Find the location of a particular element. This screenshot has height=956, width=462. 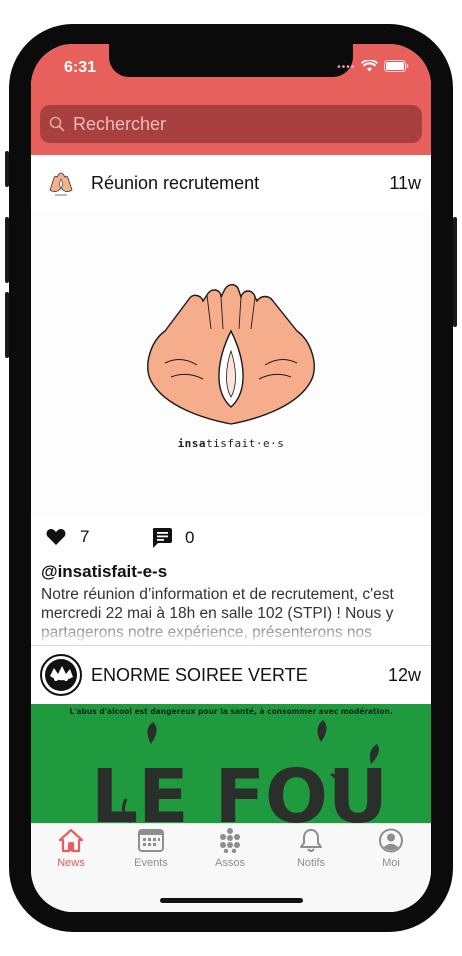

post-time: 11w is located at coordinates (405, 182).